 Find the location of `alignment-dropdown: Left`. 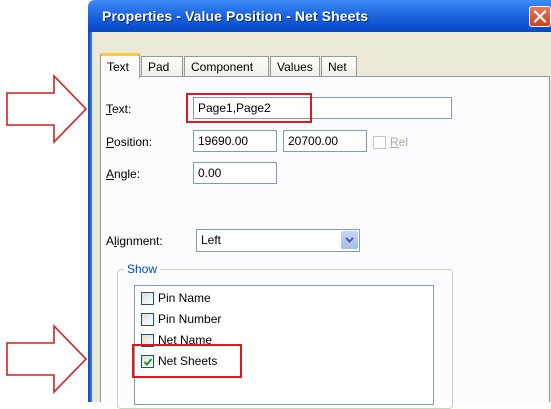

alignment-dropdown: Left is located at coordinates (278, 240).